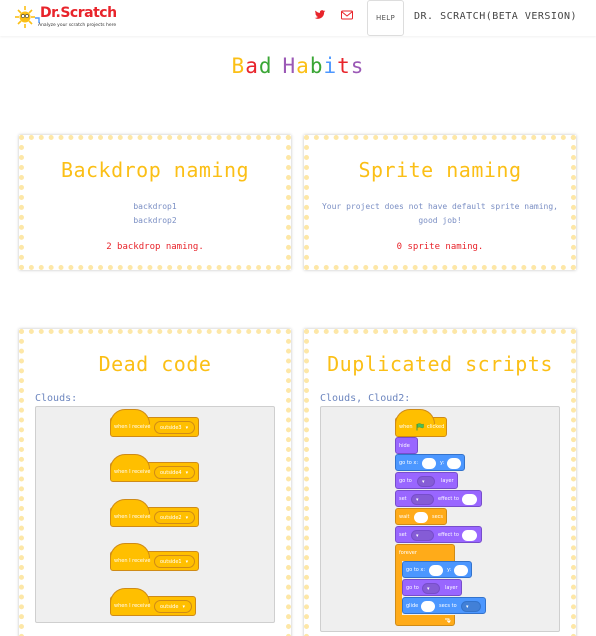 The height and width of the screenshot is (636, 596). What do you see at coordinates (238, 66) in the screenshot?
I see `title-letter: B` at bounding box center [238, 66].